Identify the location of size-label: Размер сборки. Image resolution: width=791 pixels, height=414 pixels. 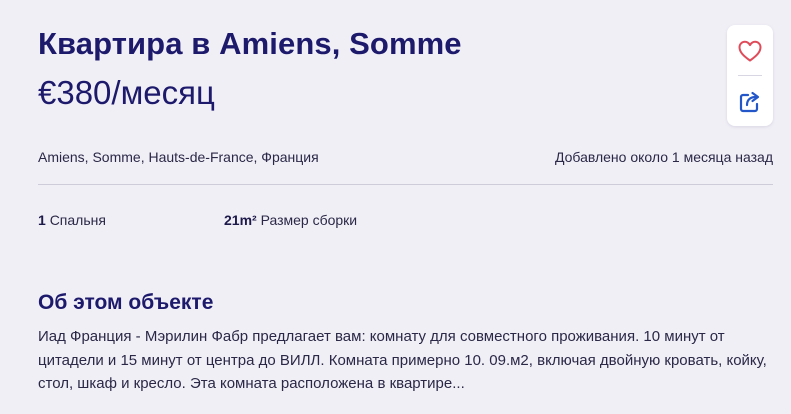
(309, 220).